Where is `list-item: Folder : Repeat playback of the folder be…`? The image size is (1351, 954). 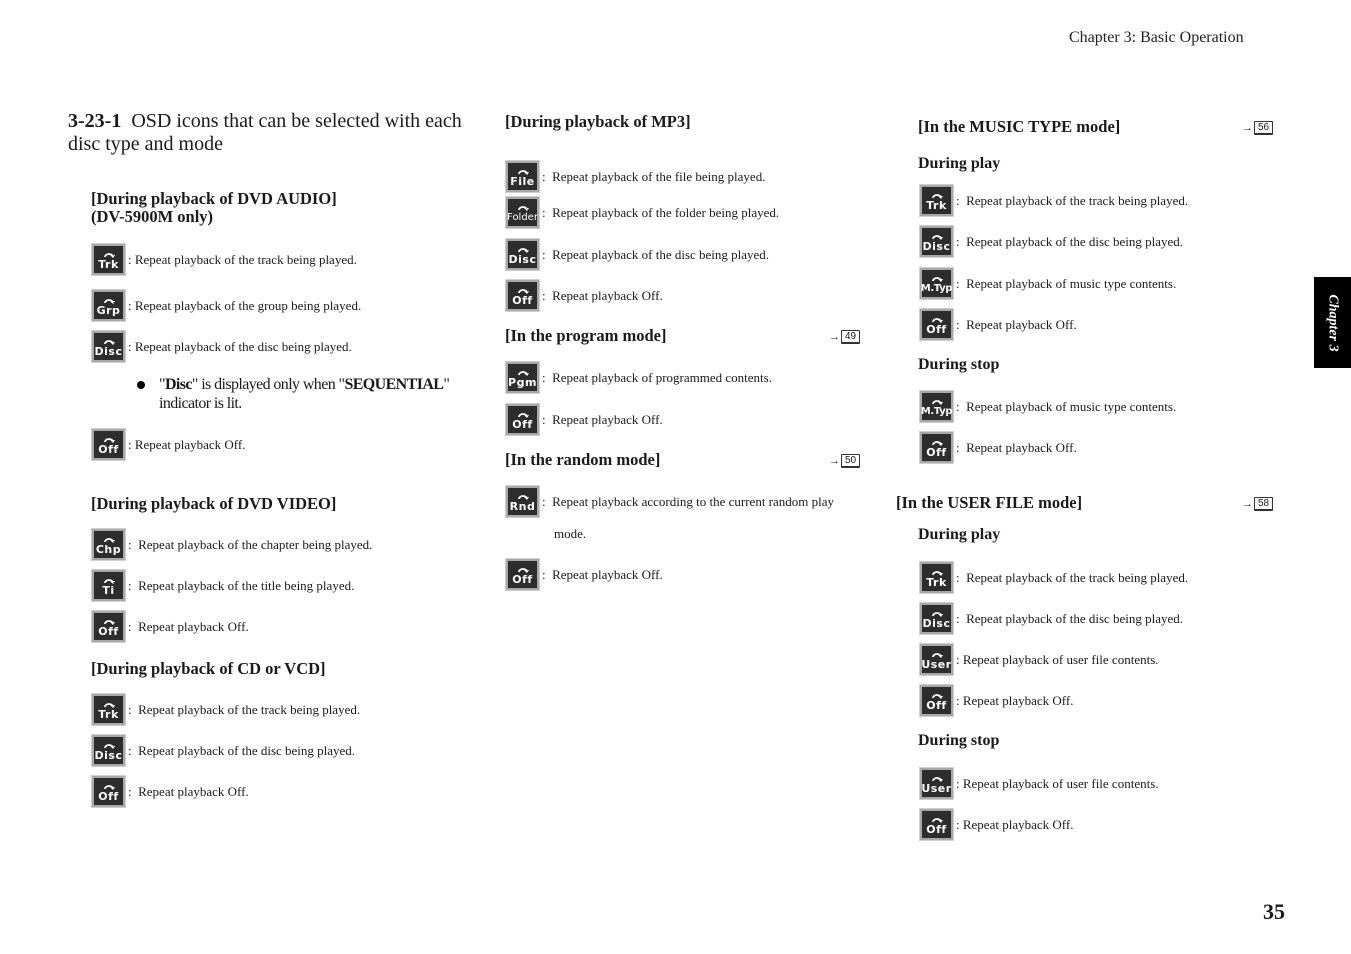 list-item: Folder : Repeat playback of the folder be… is located at coordinates (642, 212).